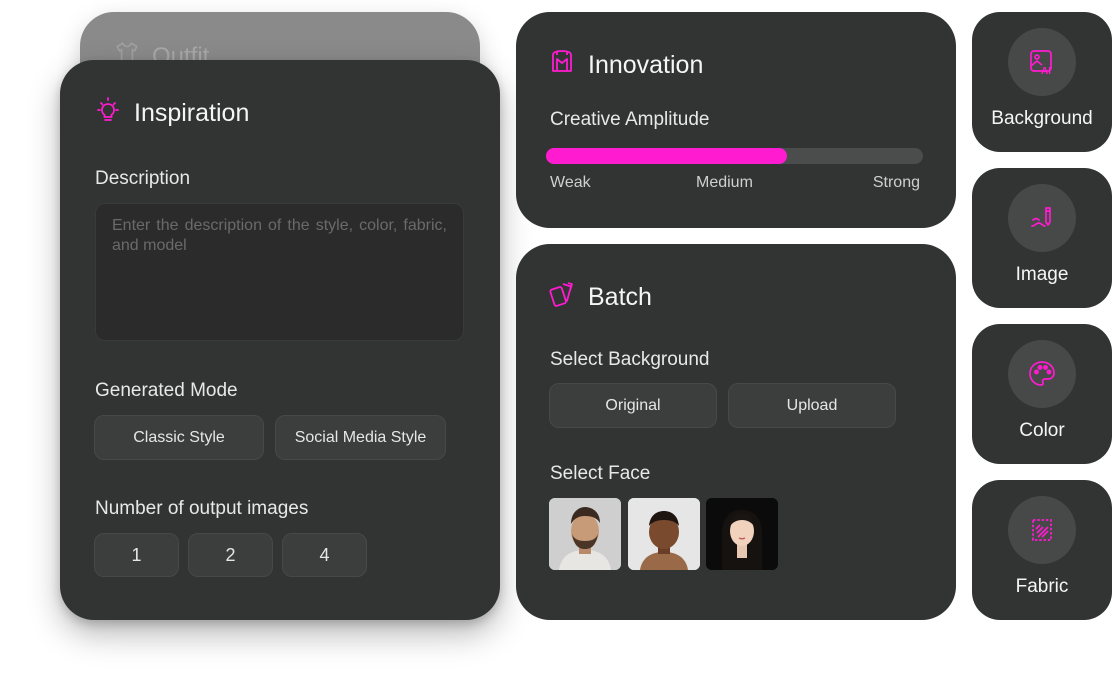  What do you see at coordinates (1042, 430) in the screenshot?
I see `color-tile-label: Color` at bounding box center [1042, 430].